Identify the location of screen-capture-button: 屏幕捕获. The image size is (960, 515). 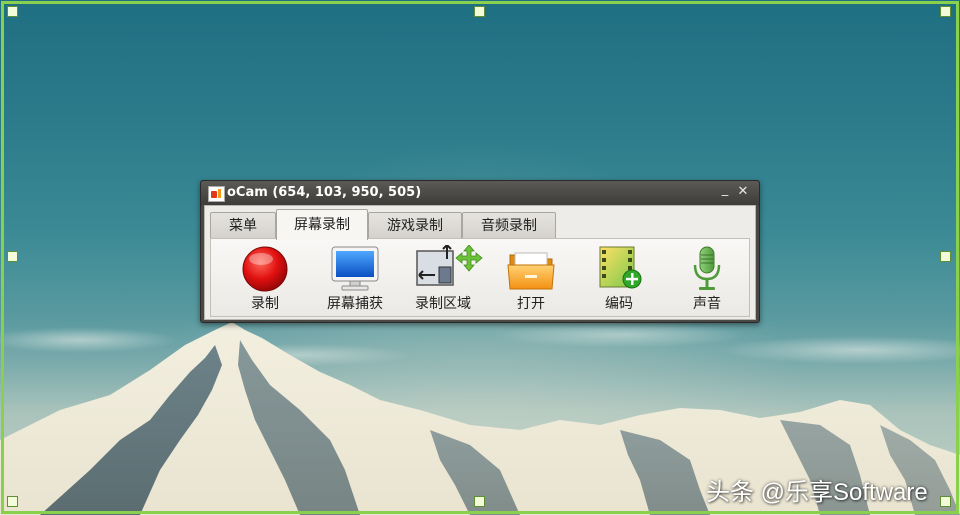
(355, 278).